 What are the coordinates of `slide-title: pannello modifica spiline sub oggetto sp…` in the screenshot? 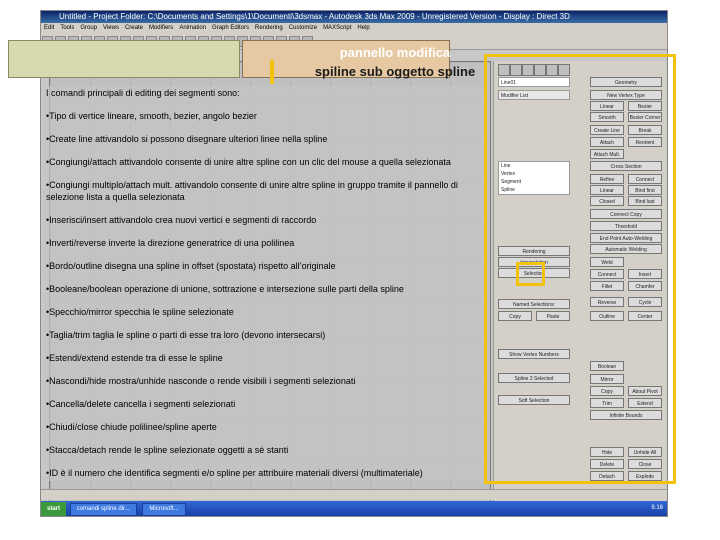 It's located at (395, 62).